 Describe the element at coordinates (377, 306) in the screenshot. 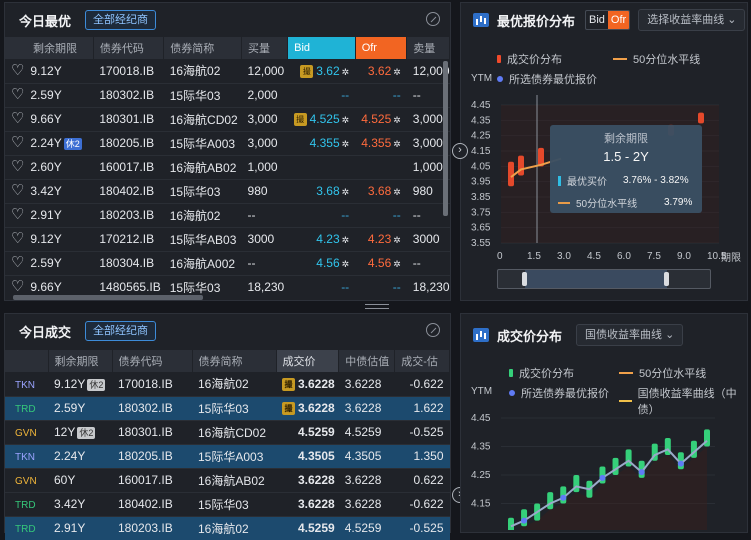

I see `splitter-handle` at that location.